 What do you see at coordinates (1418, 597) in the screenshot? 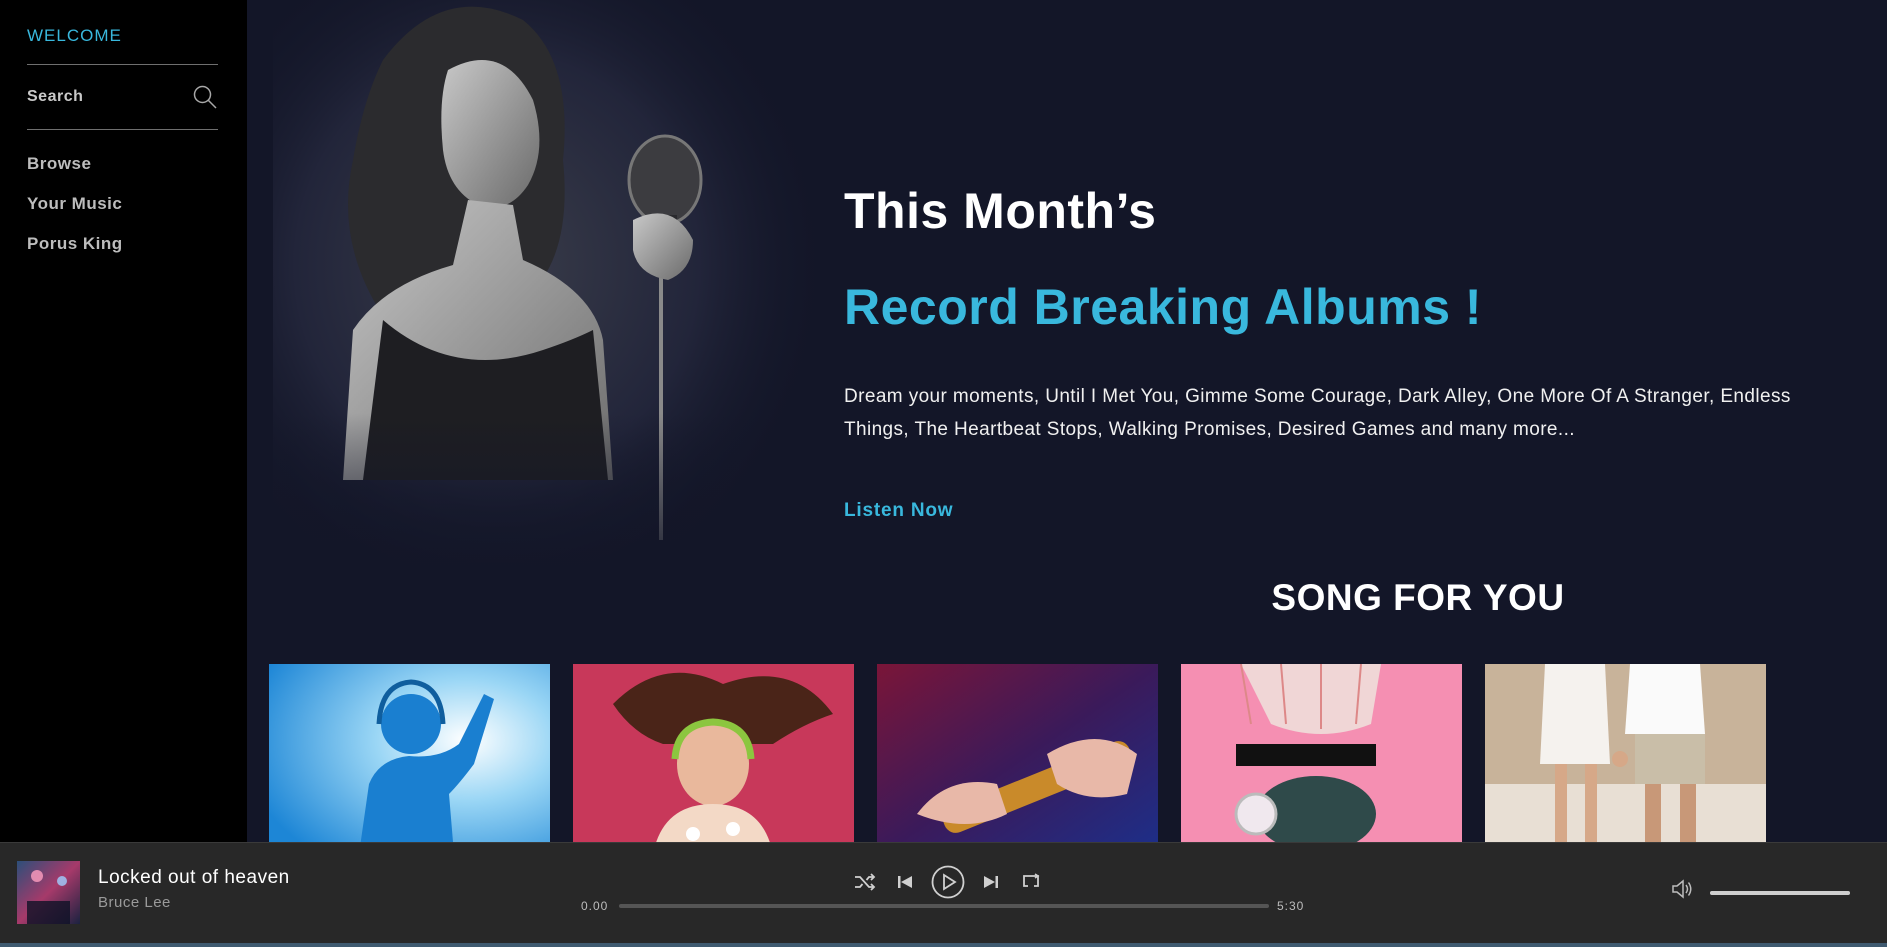
I see `songs-section-title: SONG FOR YOU` at bounding box center [1418, 597].